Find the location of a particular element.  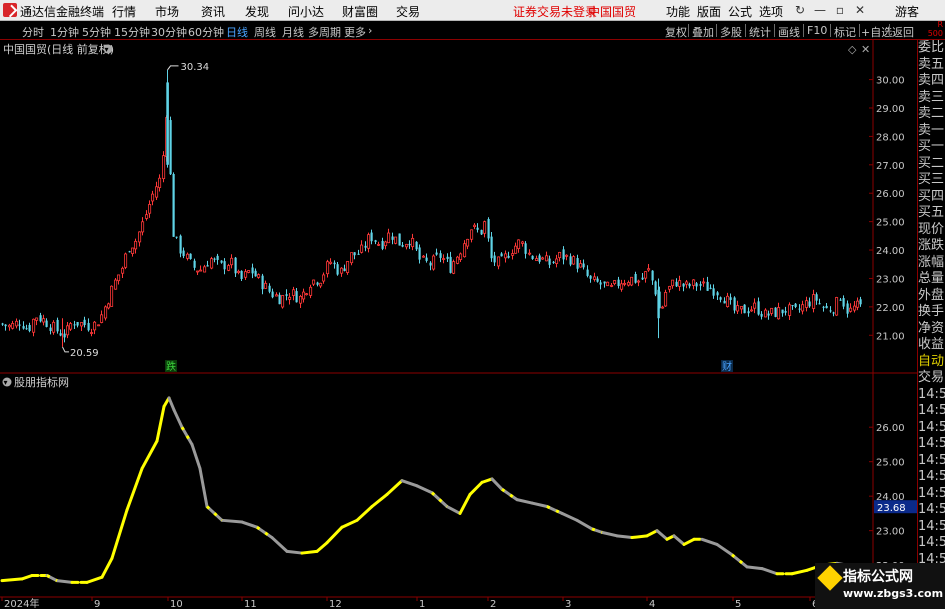

collapse-icon: ◇ is located at coordinates (852, 49).